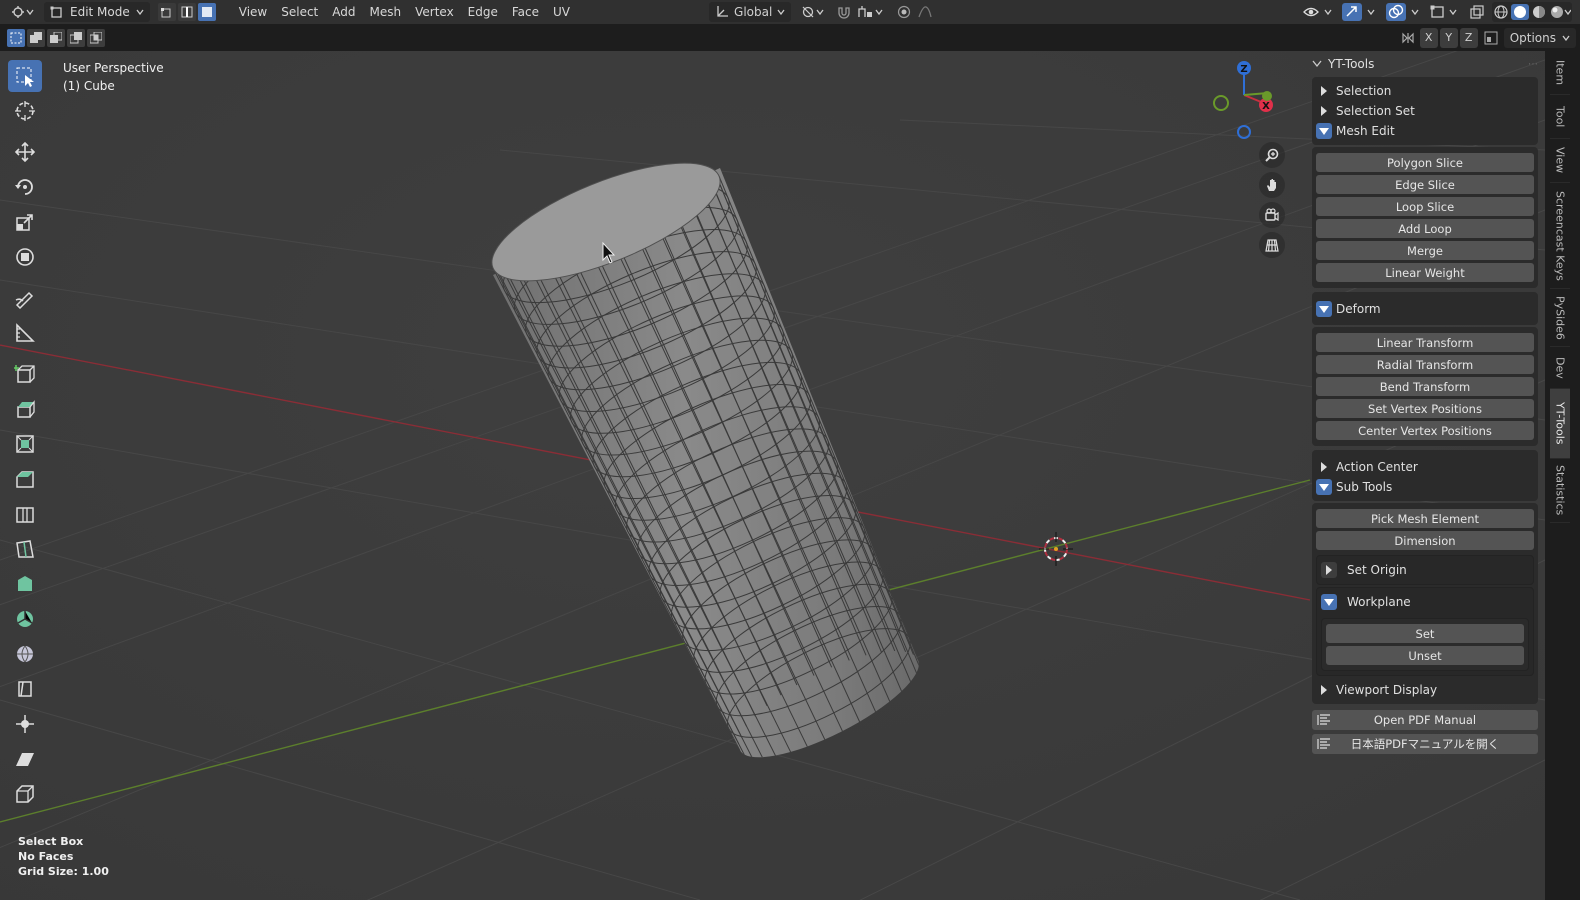  I want to click on perspective-grid-icon, so click(1272, 245).